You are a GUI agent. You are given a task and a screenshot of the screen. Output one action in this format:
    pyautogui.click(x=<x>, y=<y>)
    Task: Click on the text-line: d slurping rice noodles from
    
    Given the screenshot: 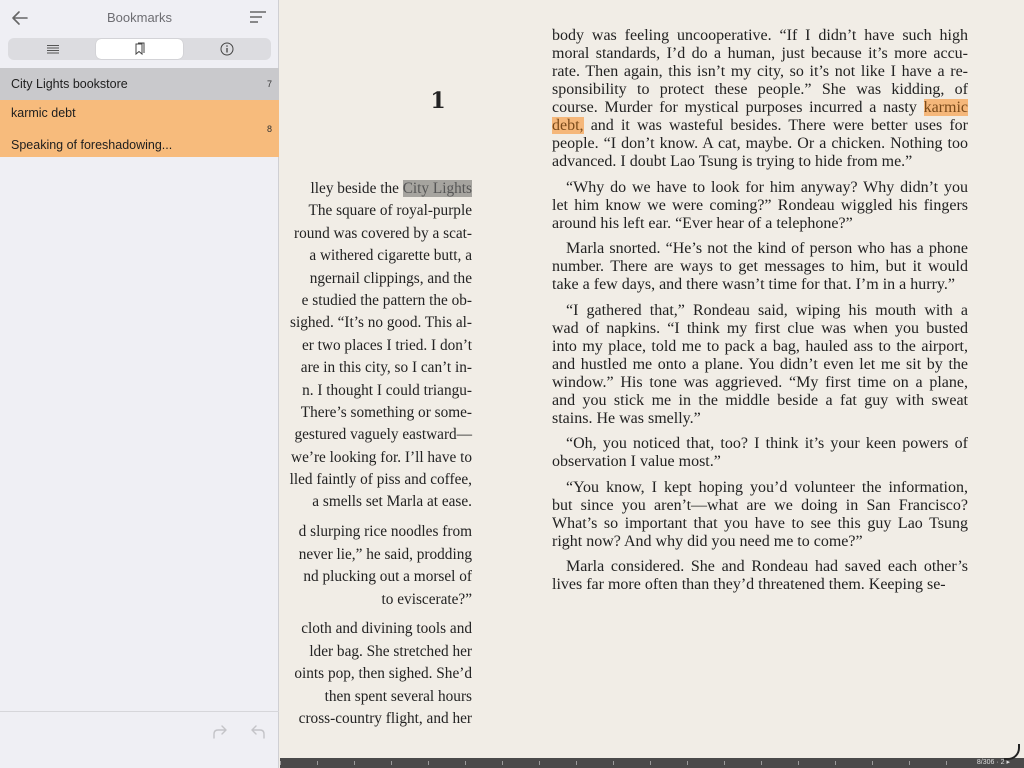 What is the action you would take?
    pyautogui.click(x=385, y=532)
    